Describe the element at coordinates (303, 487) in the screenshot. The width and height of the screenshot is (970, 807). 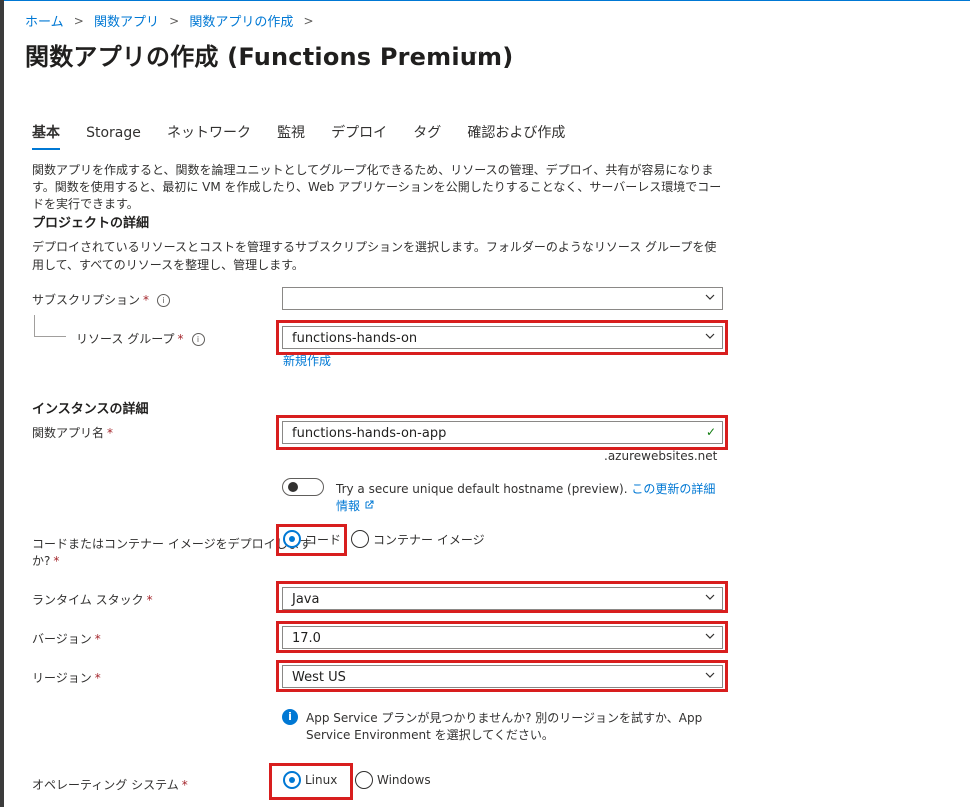
I see `unique-hostname-toggle` at that location.